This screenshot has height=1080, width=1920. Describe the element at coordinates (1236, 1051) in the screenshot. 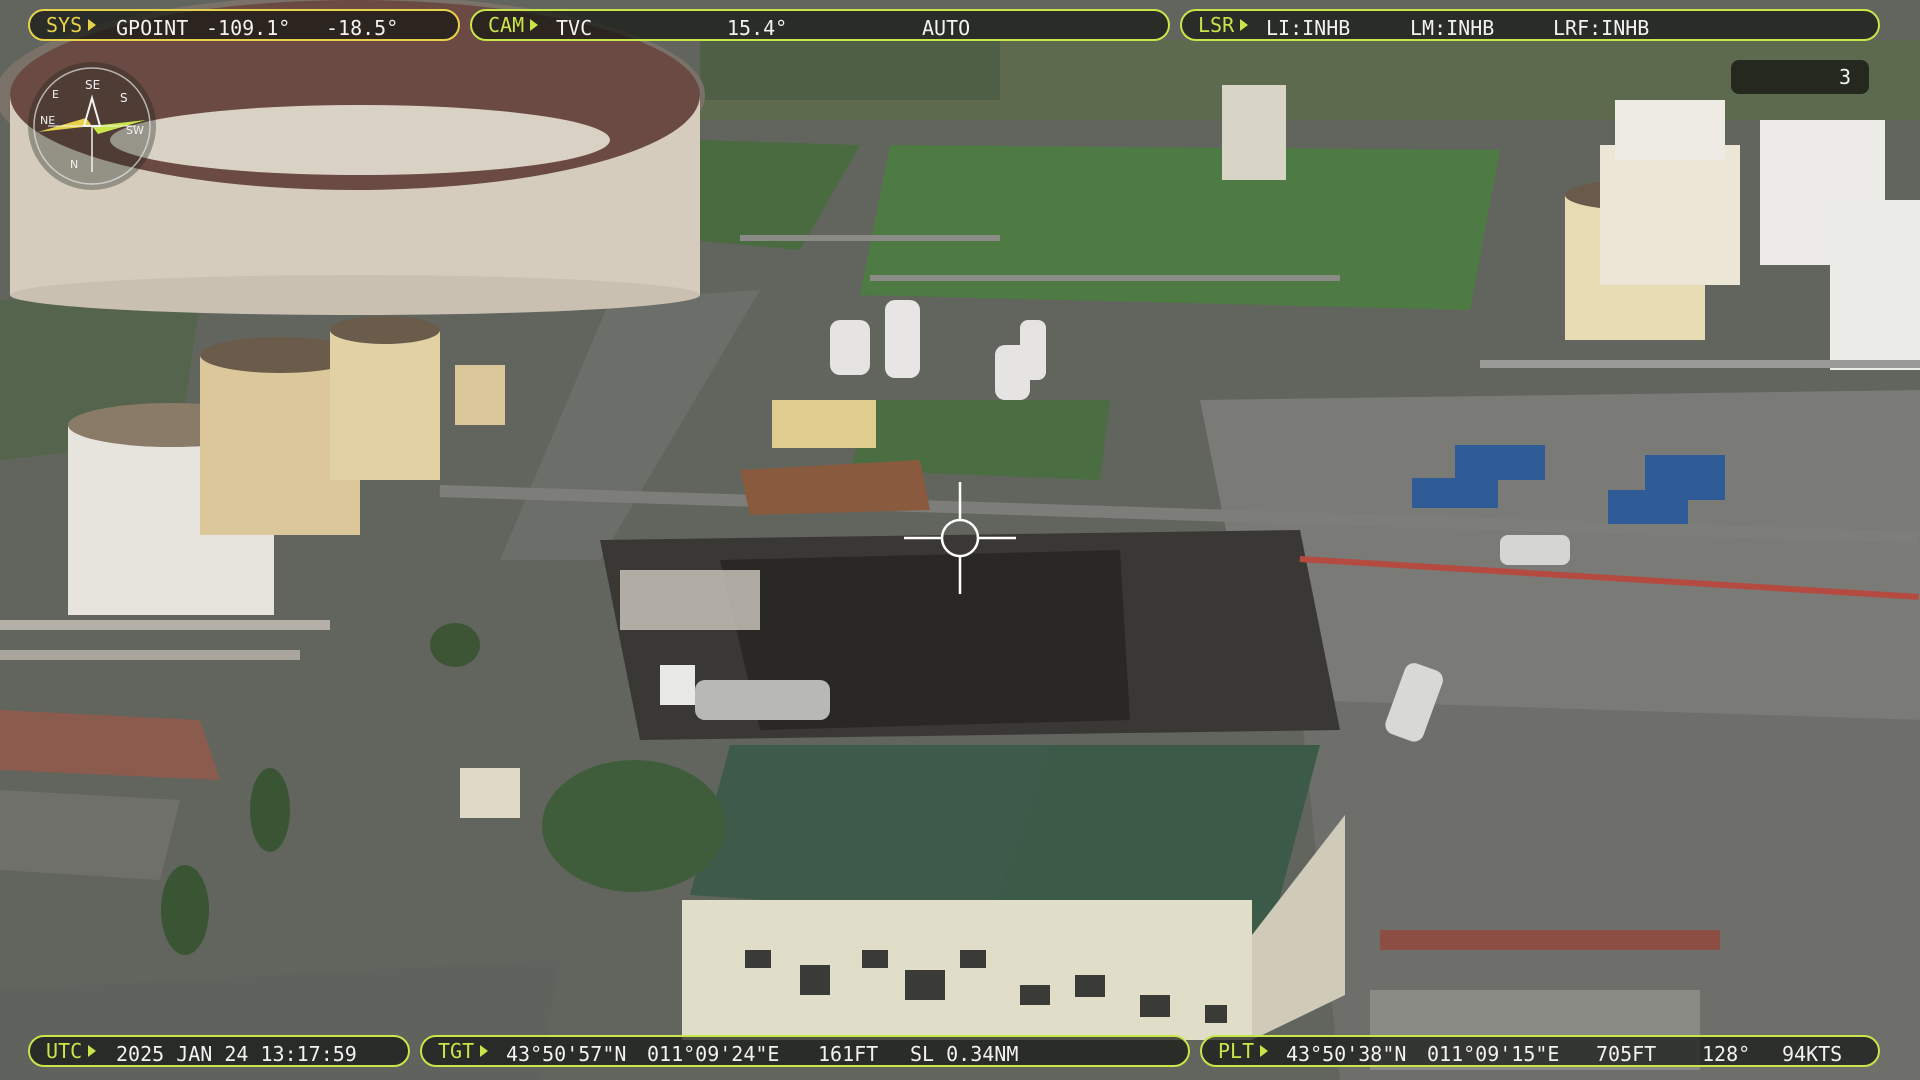

I see `plt-label: PLT` at that location.